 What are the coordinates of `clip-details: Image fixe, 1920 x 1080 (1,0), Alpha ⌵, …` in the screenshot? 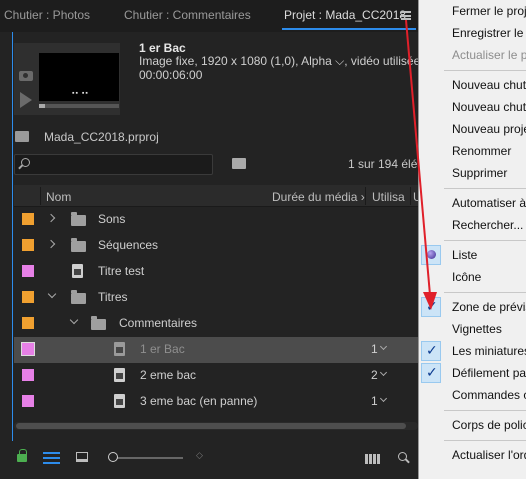 It's located at (291, 61).